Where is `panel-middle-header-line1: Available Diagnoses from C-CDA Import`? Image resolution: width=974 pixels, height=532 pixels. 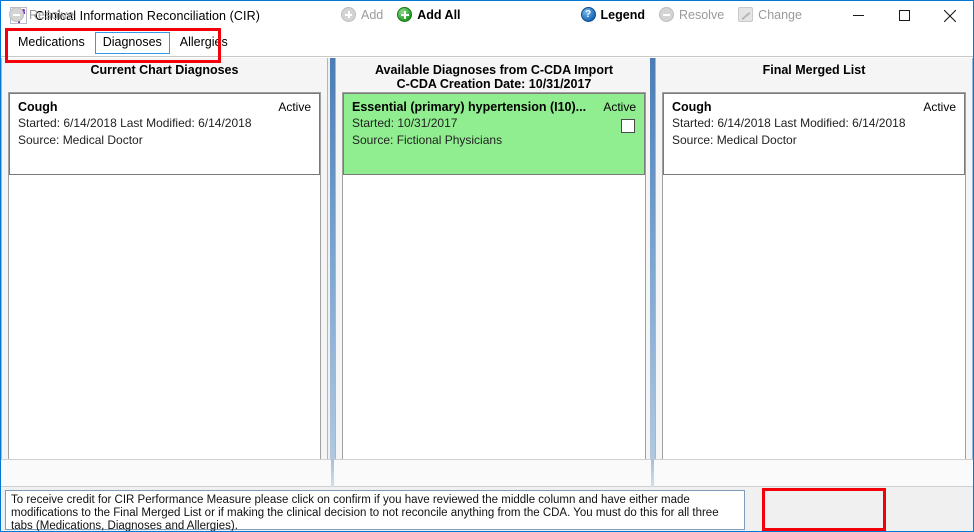
panel-middle-header-line1: Available Diagnoses from C-CDA Import is located at coordinates (493, 70).